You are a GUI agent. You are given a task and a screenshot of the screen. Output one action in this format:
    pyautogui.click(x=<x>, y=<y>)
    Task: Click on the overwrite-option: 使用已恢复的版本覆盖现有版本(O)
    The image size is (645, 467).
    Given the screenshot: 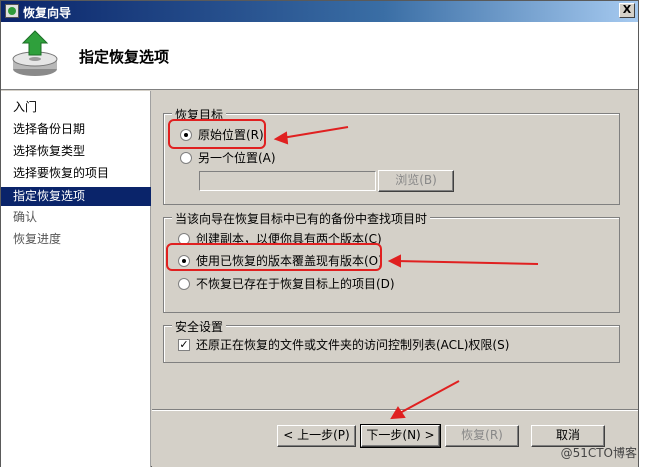 What is the action you would take?
    pyautogui.click(x=288, y=261)
    